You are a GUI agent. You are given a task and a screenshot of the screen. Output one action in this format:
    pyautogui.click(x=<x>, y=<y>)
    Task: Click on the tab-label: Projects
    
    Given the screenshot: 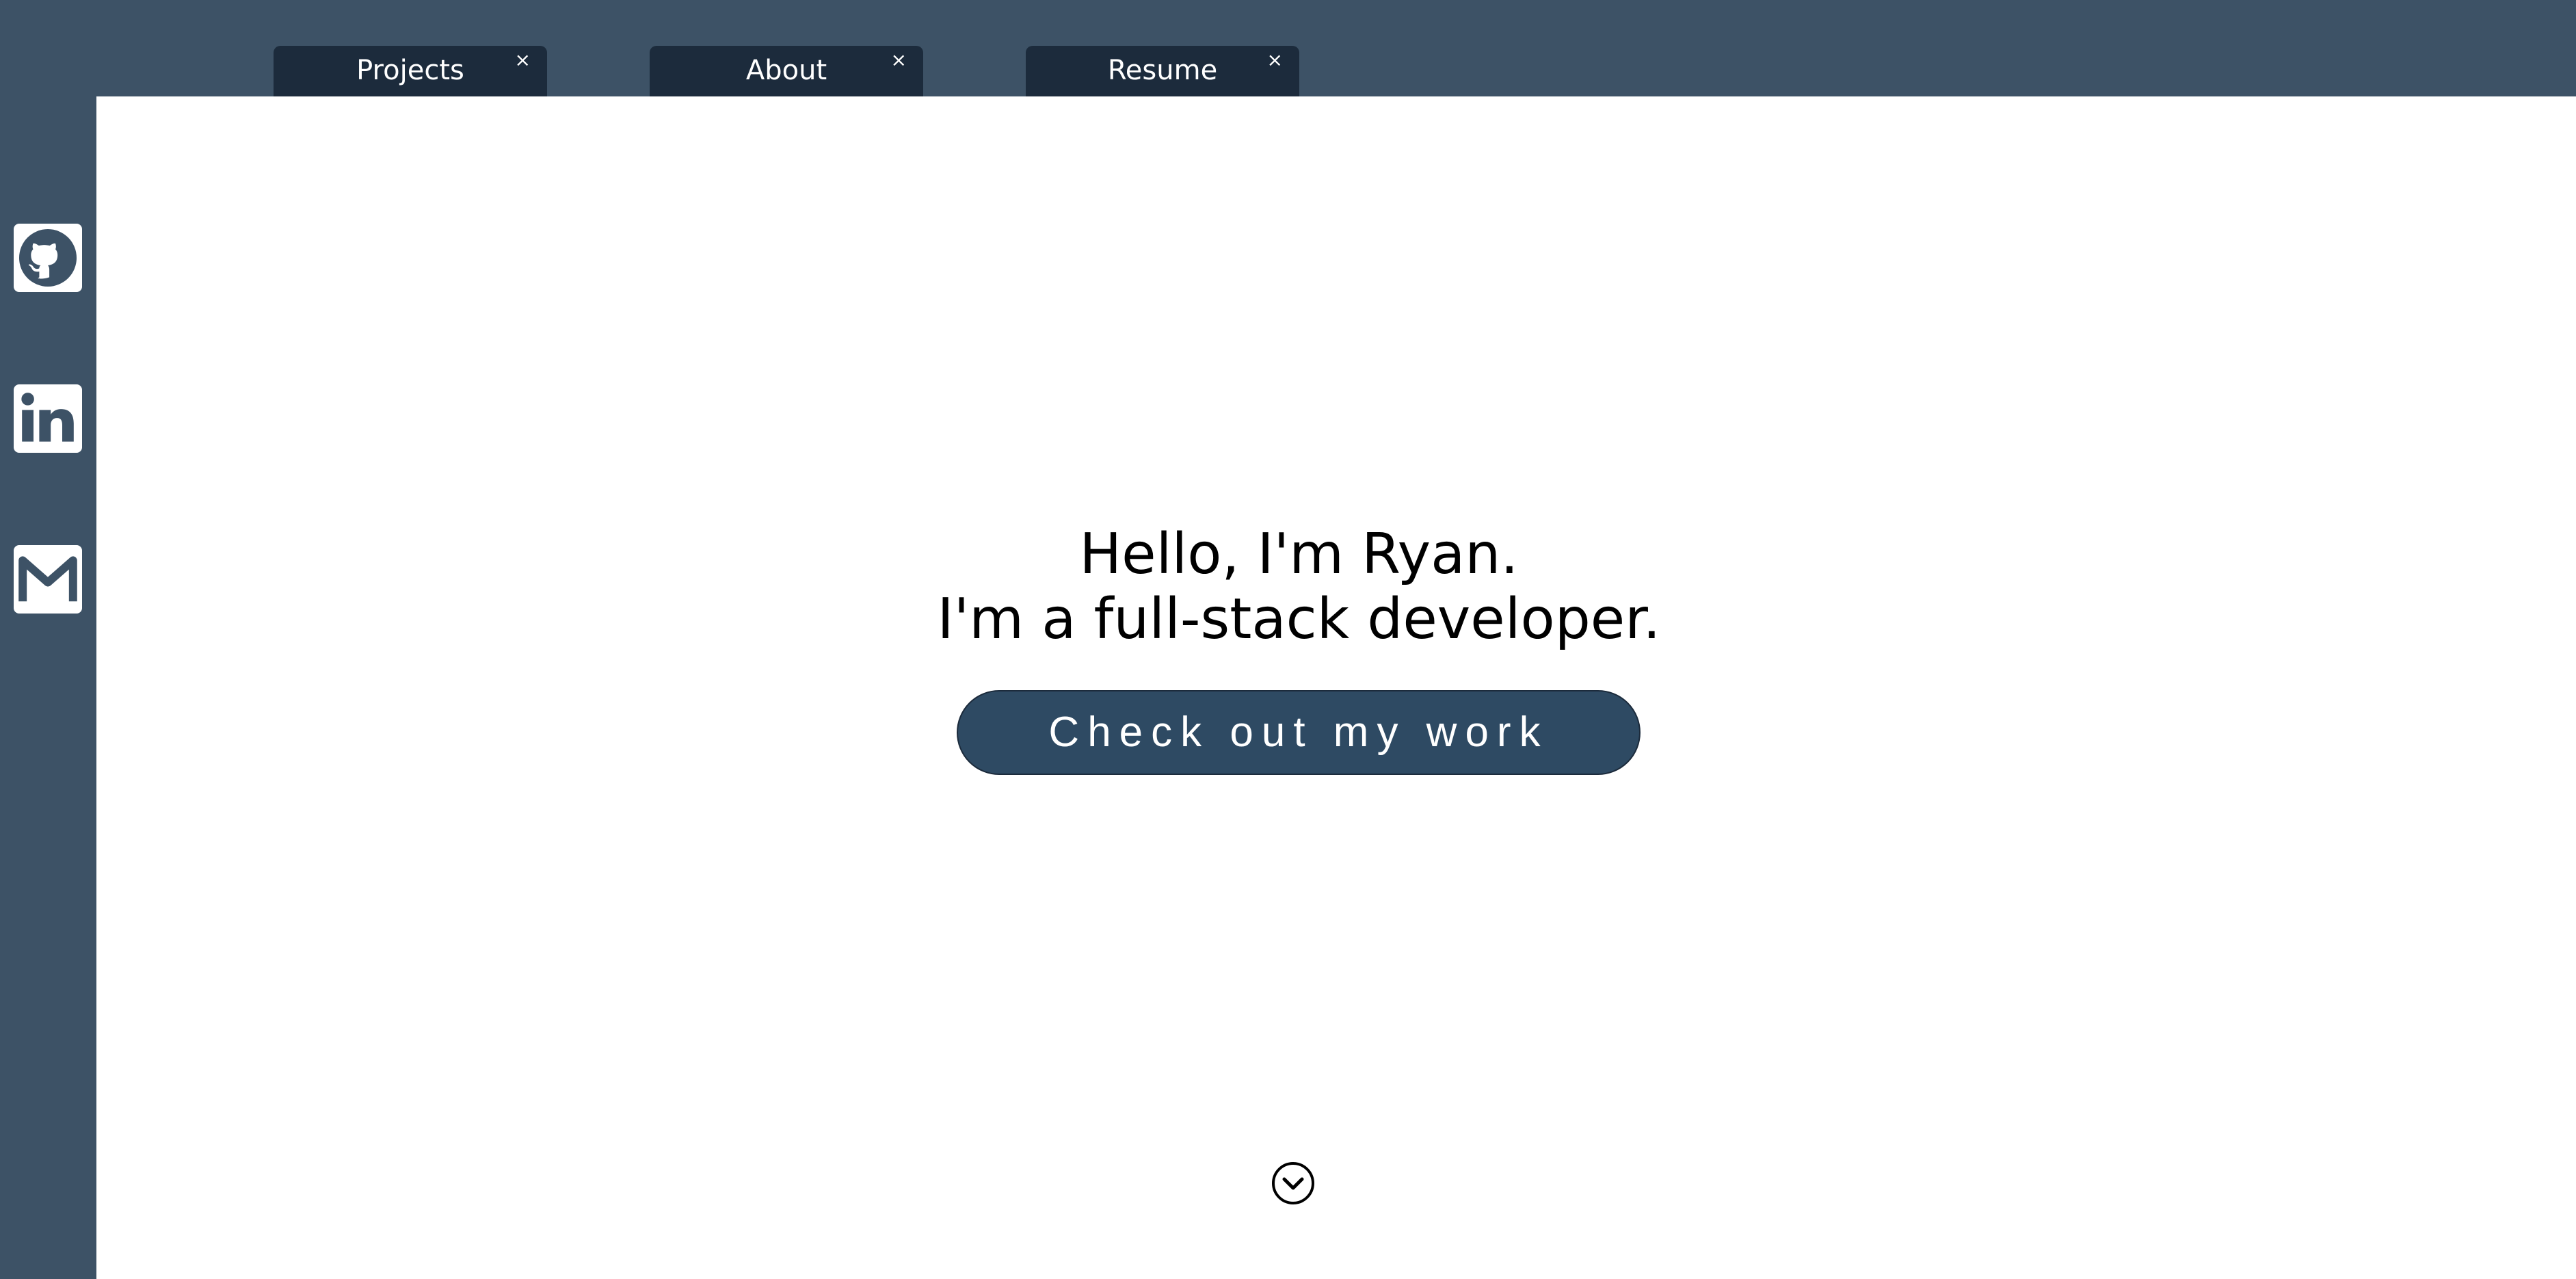 What is the action you would take?
    pyautogui.click(x=410, y=70)
    